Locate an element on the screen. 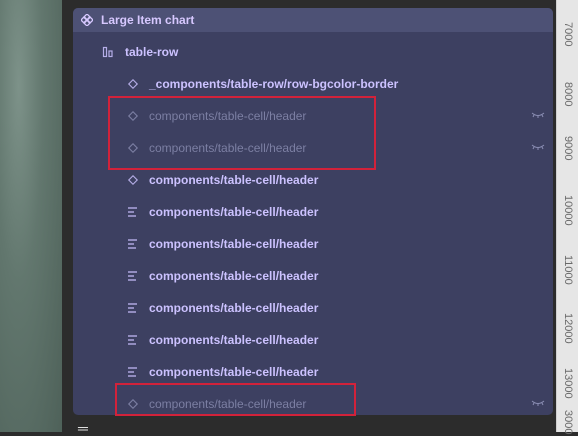  ruler-label: 3000 is located at coordinates (568, 422).